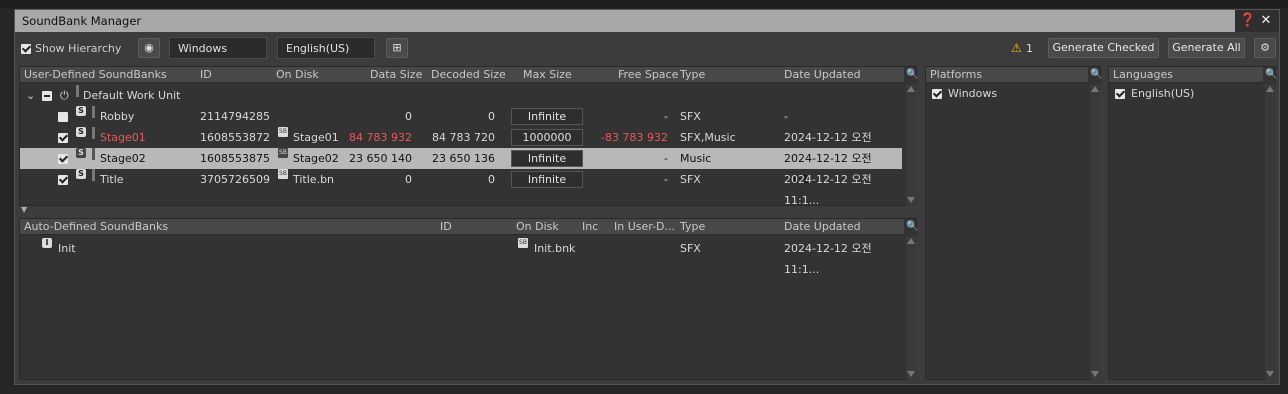 This screenshot has width=1288, height=394. Describe the element at coordinates (1029, 48) in the screenshot. I see `warning-count: 1` at that location.